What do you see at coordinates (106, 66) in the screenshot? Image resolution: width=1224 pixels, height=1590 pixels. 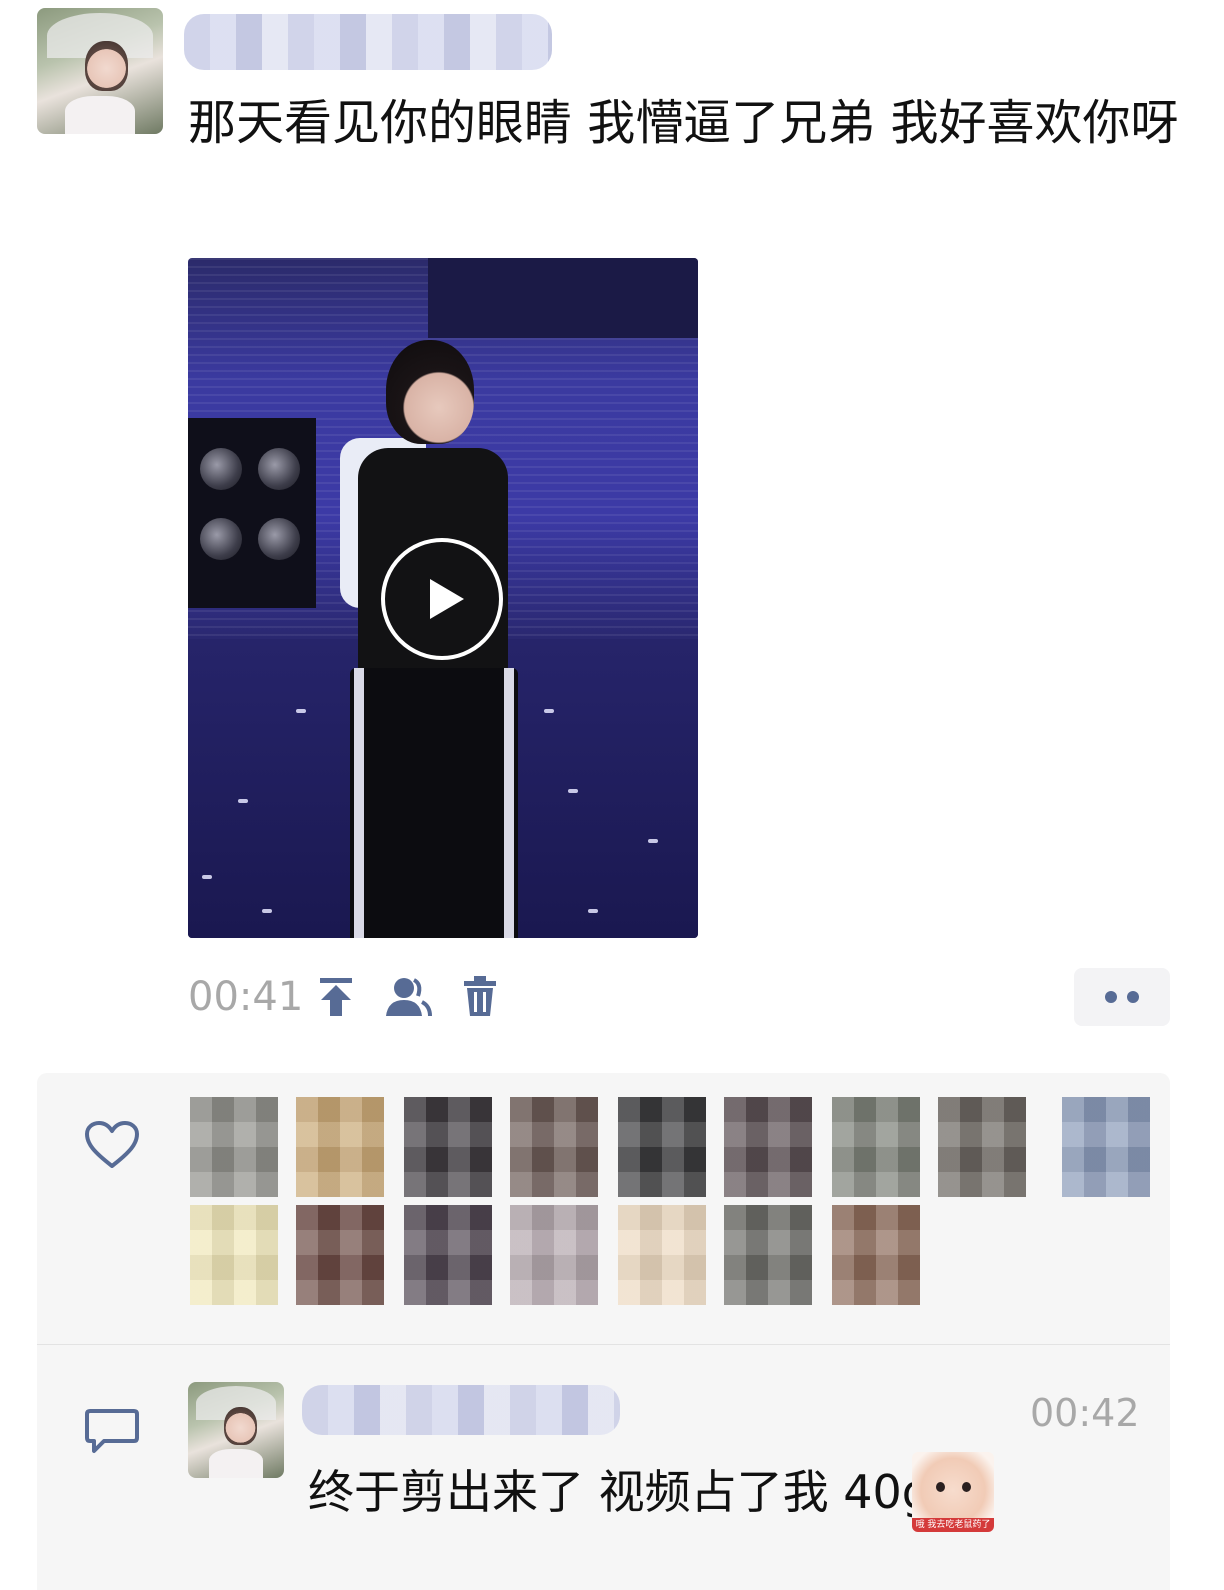 I see `avatar-face` at bounding box center [106, 66].